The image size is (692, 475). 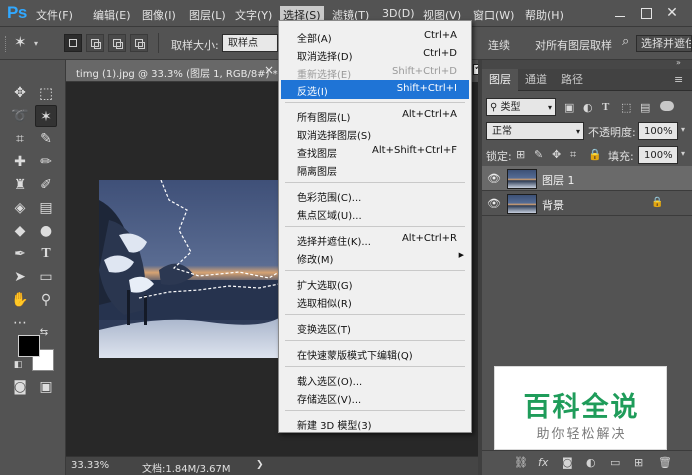 What do you see at coordinates (678, 62) in the screenshot?
I see `collapse-panel-icon: »` at bounding box center [678, 62].